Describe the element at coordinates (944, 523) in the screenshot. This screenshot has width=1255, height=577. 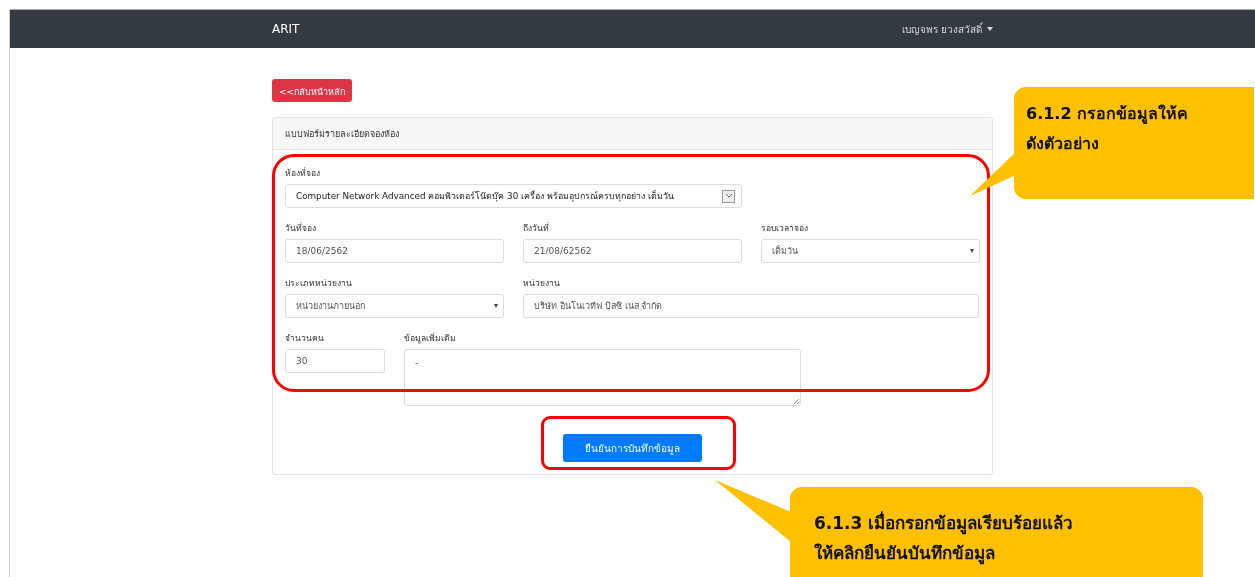
I see `callout-text: 6.1.3 เมื่อกรอกข้อมูลเรียบร้อยแล้ว` at that location.